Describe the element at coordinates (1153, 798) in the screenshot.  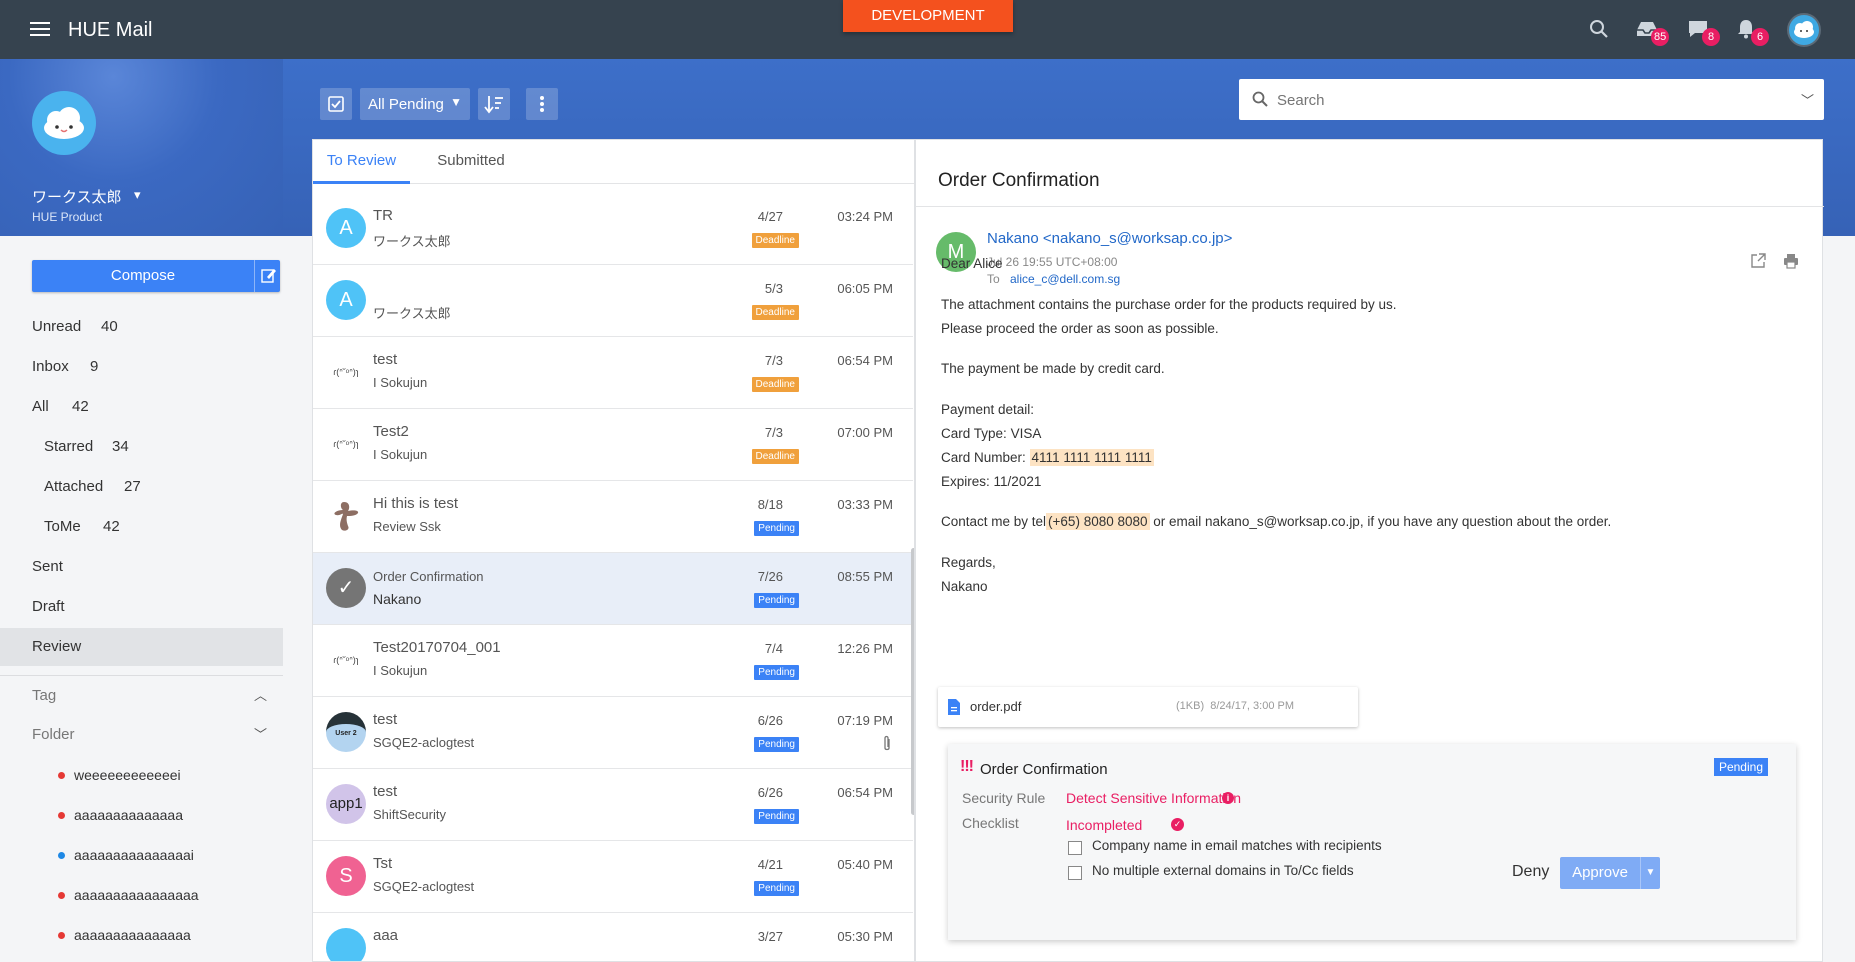
I see `security-rule-value: Detect Sensitive Information` at that location.